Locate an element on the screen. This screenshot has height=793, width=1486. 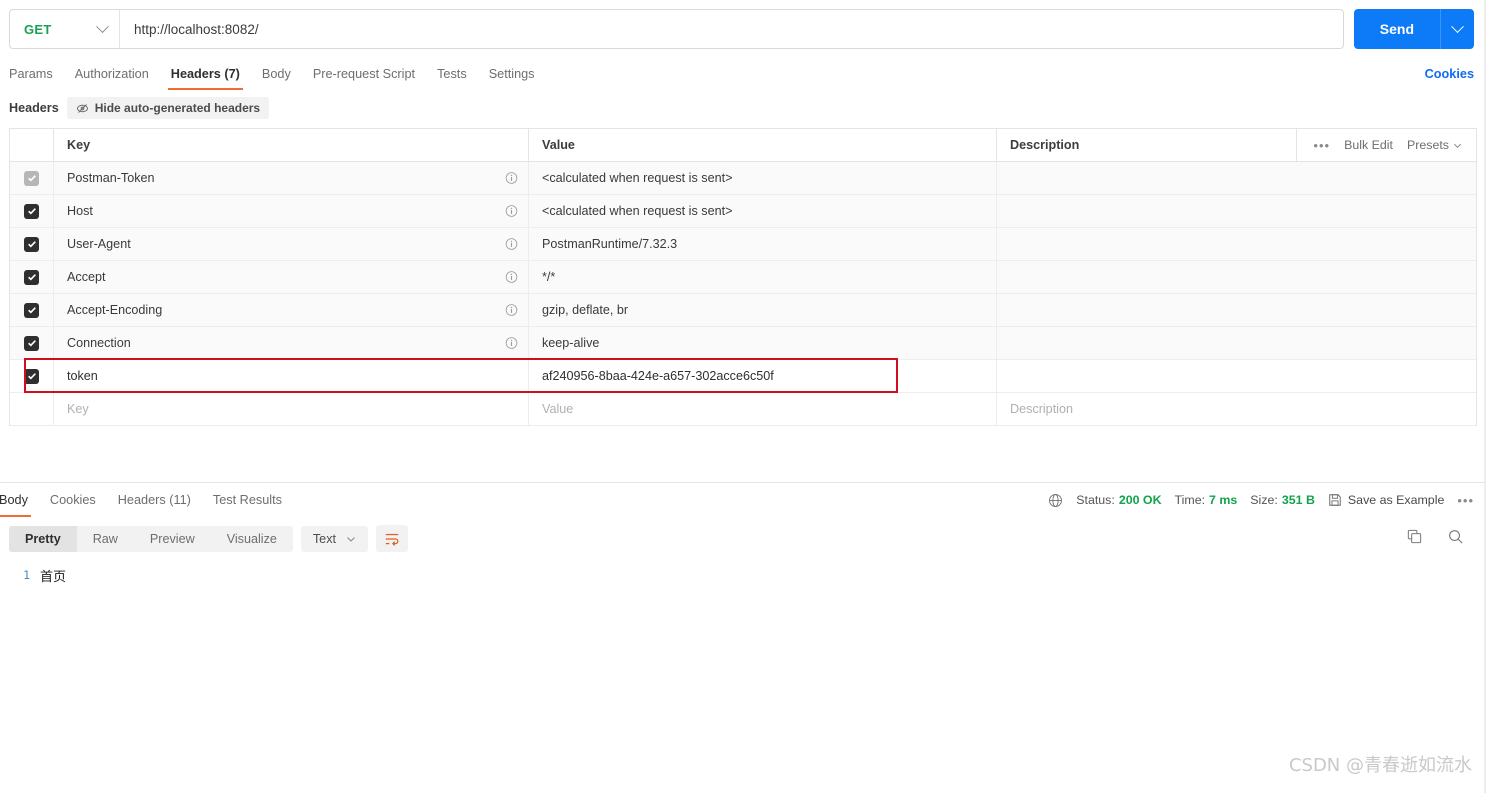
cookies-link: Cookies is located at coordinates (1449, 74).